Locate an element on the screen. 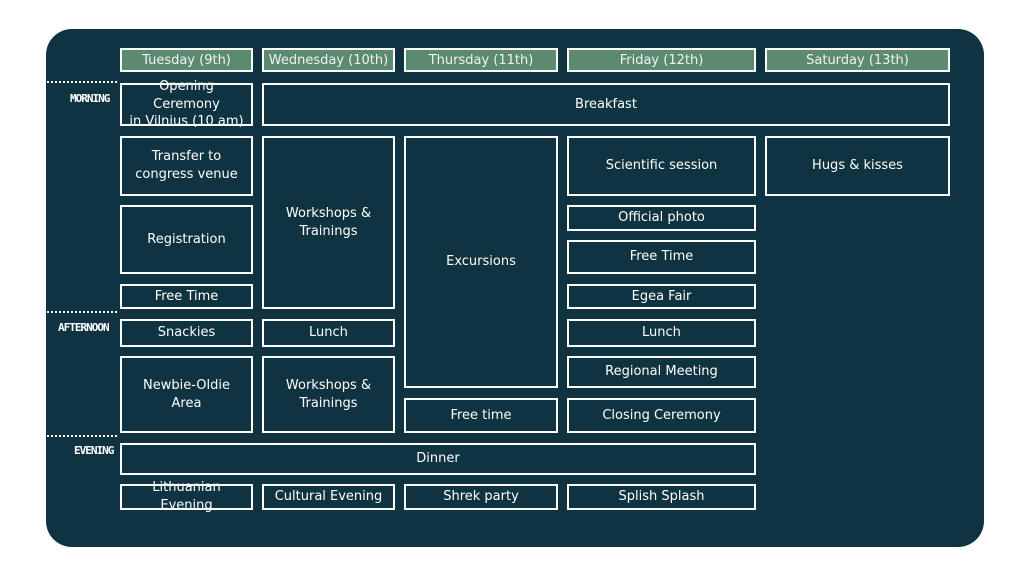 The height and width of the screenshot is (576, 1024). event-excursions: Excursions is located at coordinates (481, 262).